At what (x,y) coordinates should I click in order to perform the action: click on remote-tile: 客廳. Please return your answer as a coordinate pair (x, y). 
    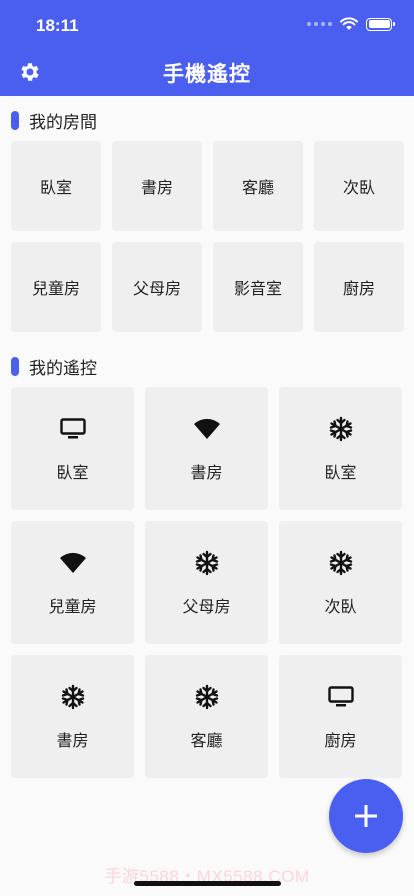
    Looking at the image, I should click on (206, 716).